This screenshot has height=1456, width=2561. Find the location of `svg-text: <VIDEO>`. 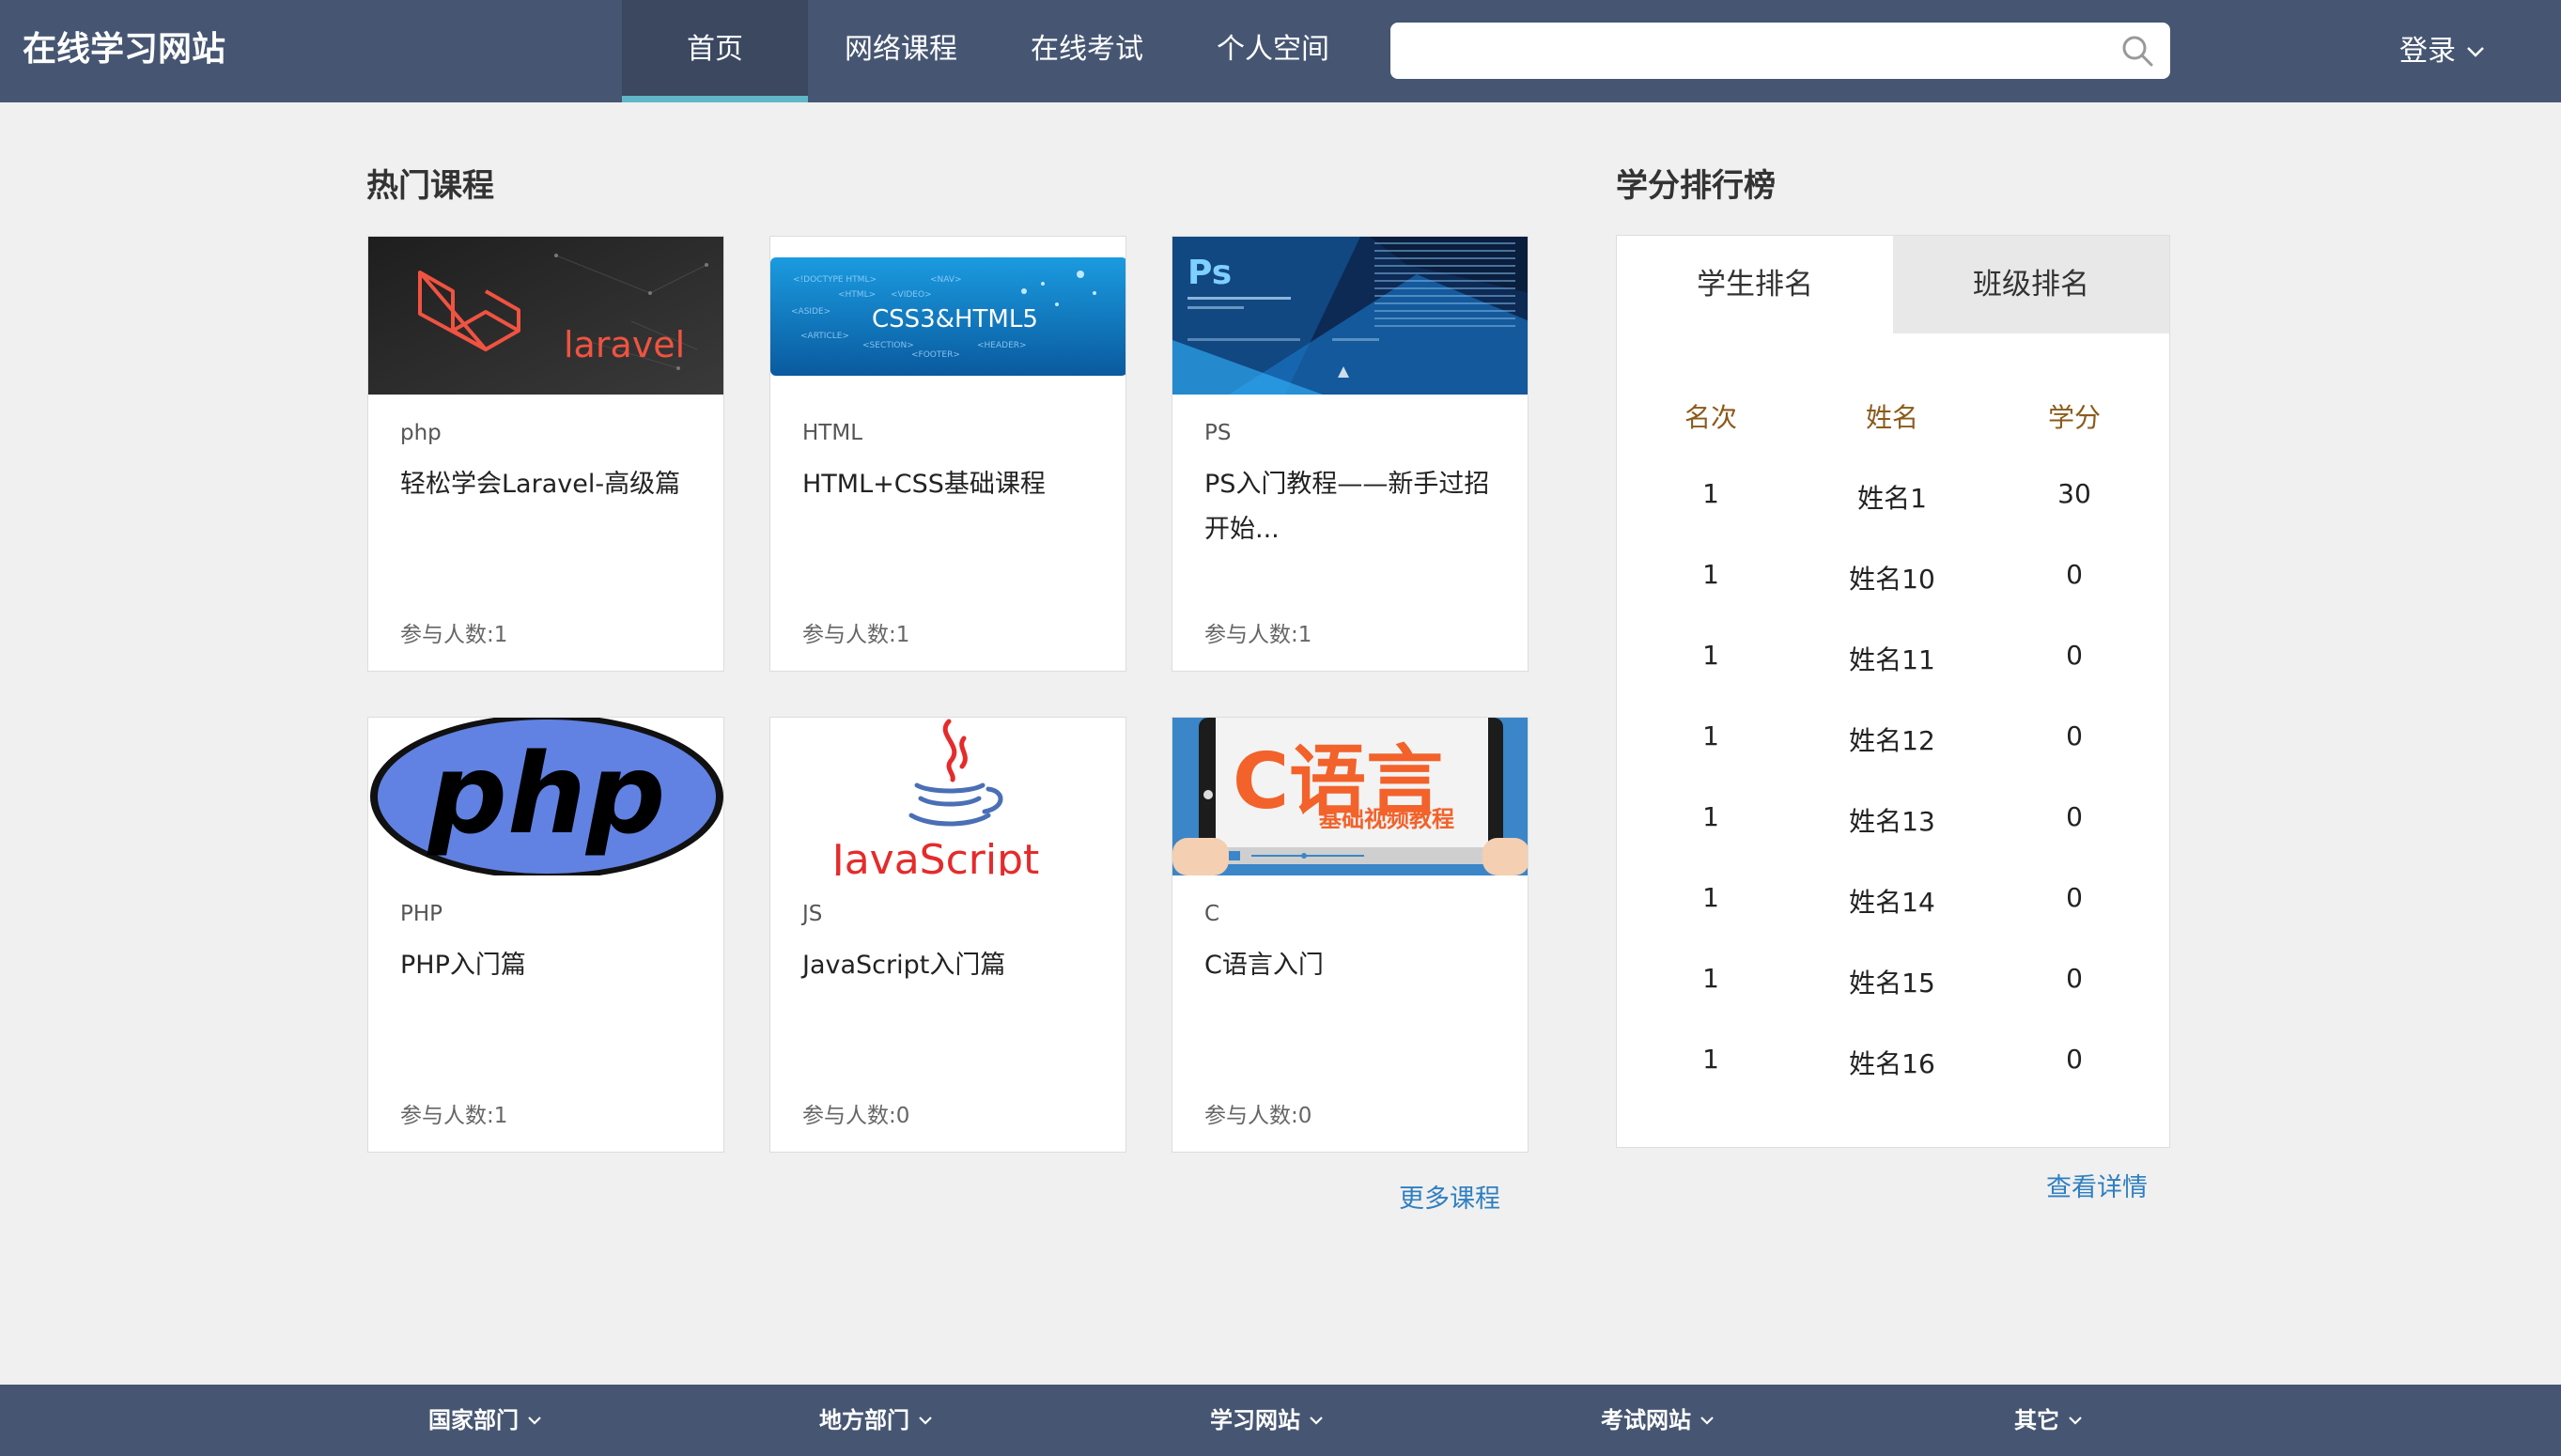

svg-text: <VIDEO> is located at coordinates (911, 295).